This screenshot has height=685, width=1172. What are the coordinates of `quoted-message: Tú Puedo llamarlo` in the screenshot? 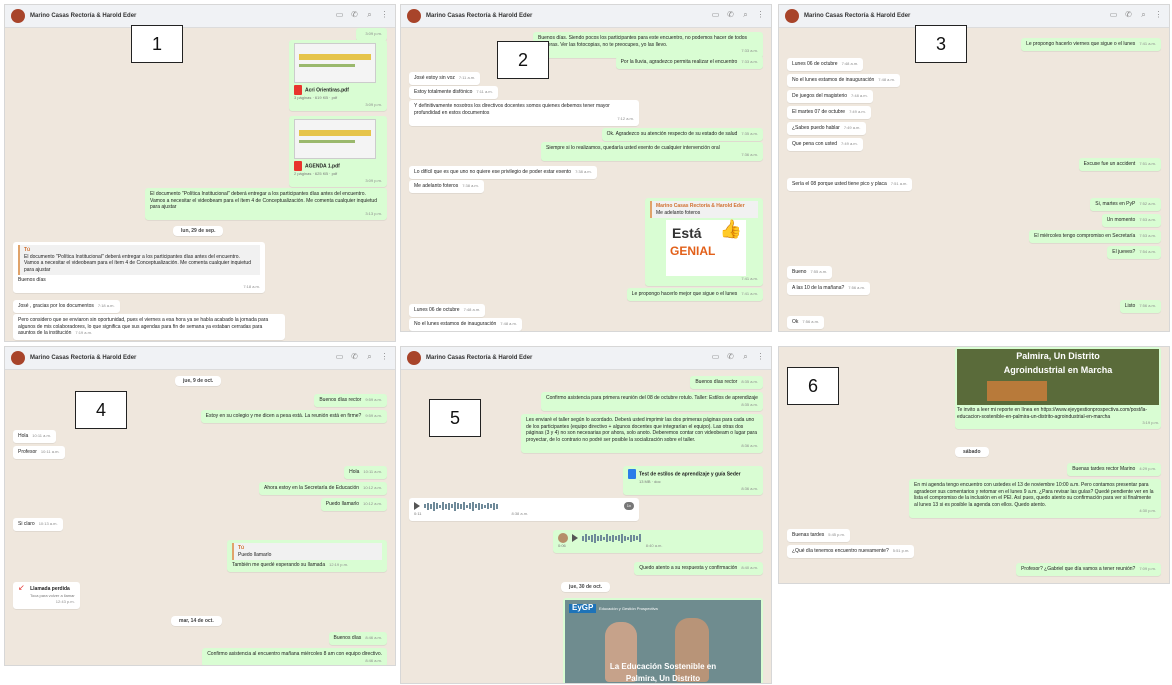 It's located at (307, 551).